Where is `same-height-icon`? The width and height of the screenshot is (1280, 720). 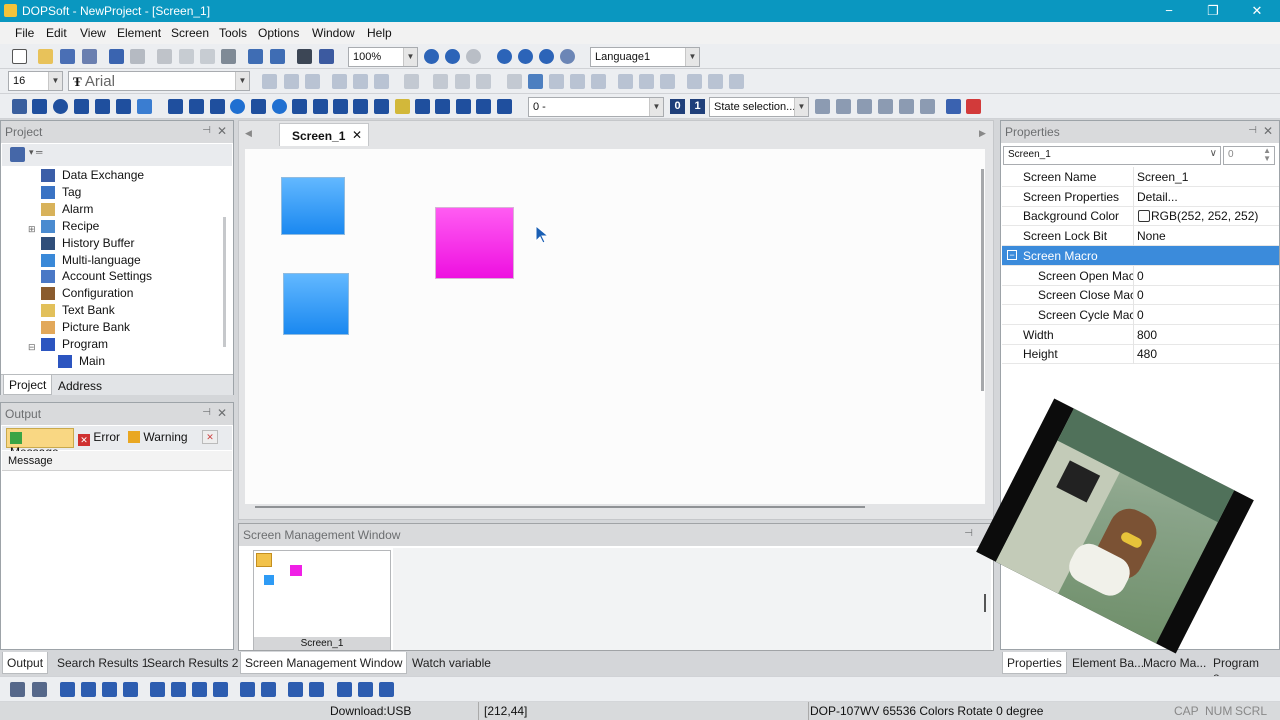
same-height-icon is located at coordinates (268, 689).